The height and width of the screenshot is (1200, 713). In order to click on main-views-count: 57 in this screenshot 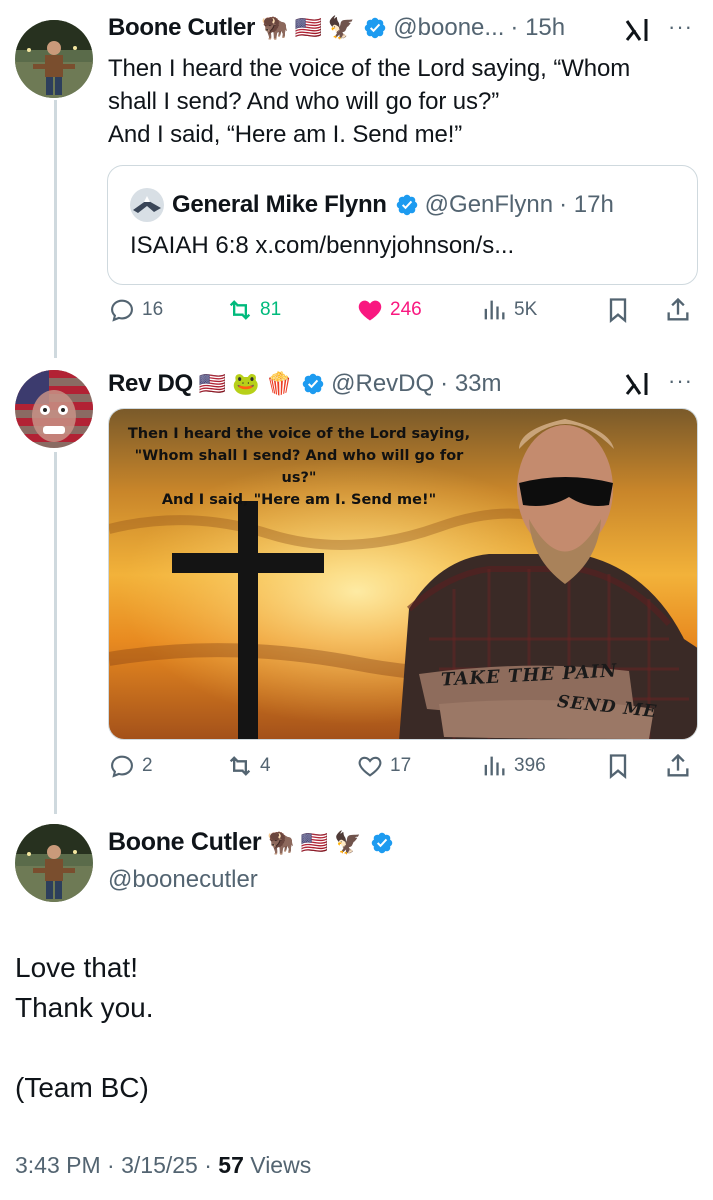, I will do `click(231, 1165)`.